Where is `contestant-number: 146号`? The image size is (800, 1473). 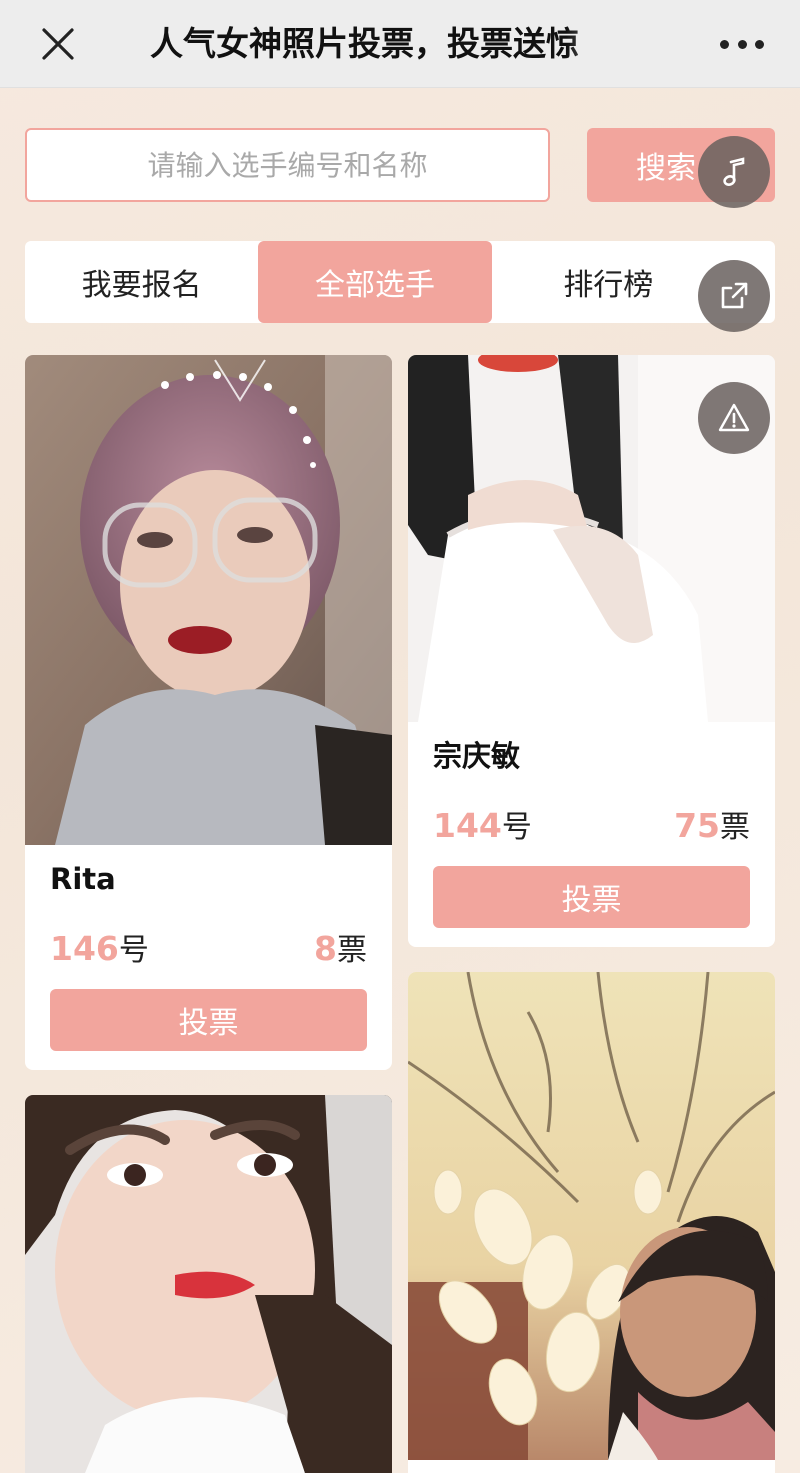 contestant-number: 146号 is located at coordinates (99, 947).